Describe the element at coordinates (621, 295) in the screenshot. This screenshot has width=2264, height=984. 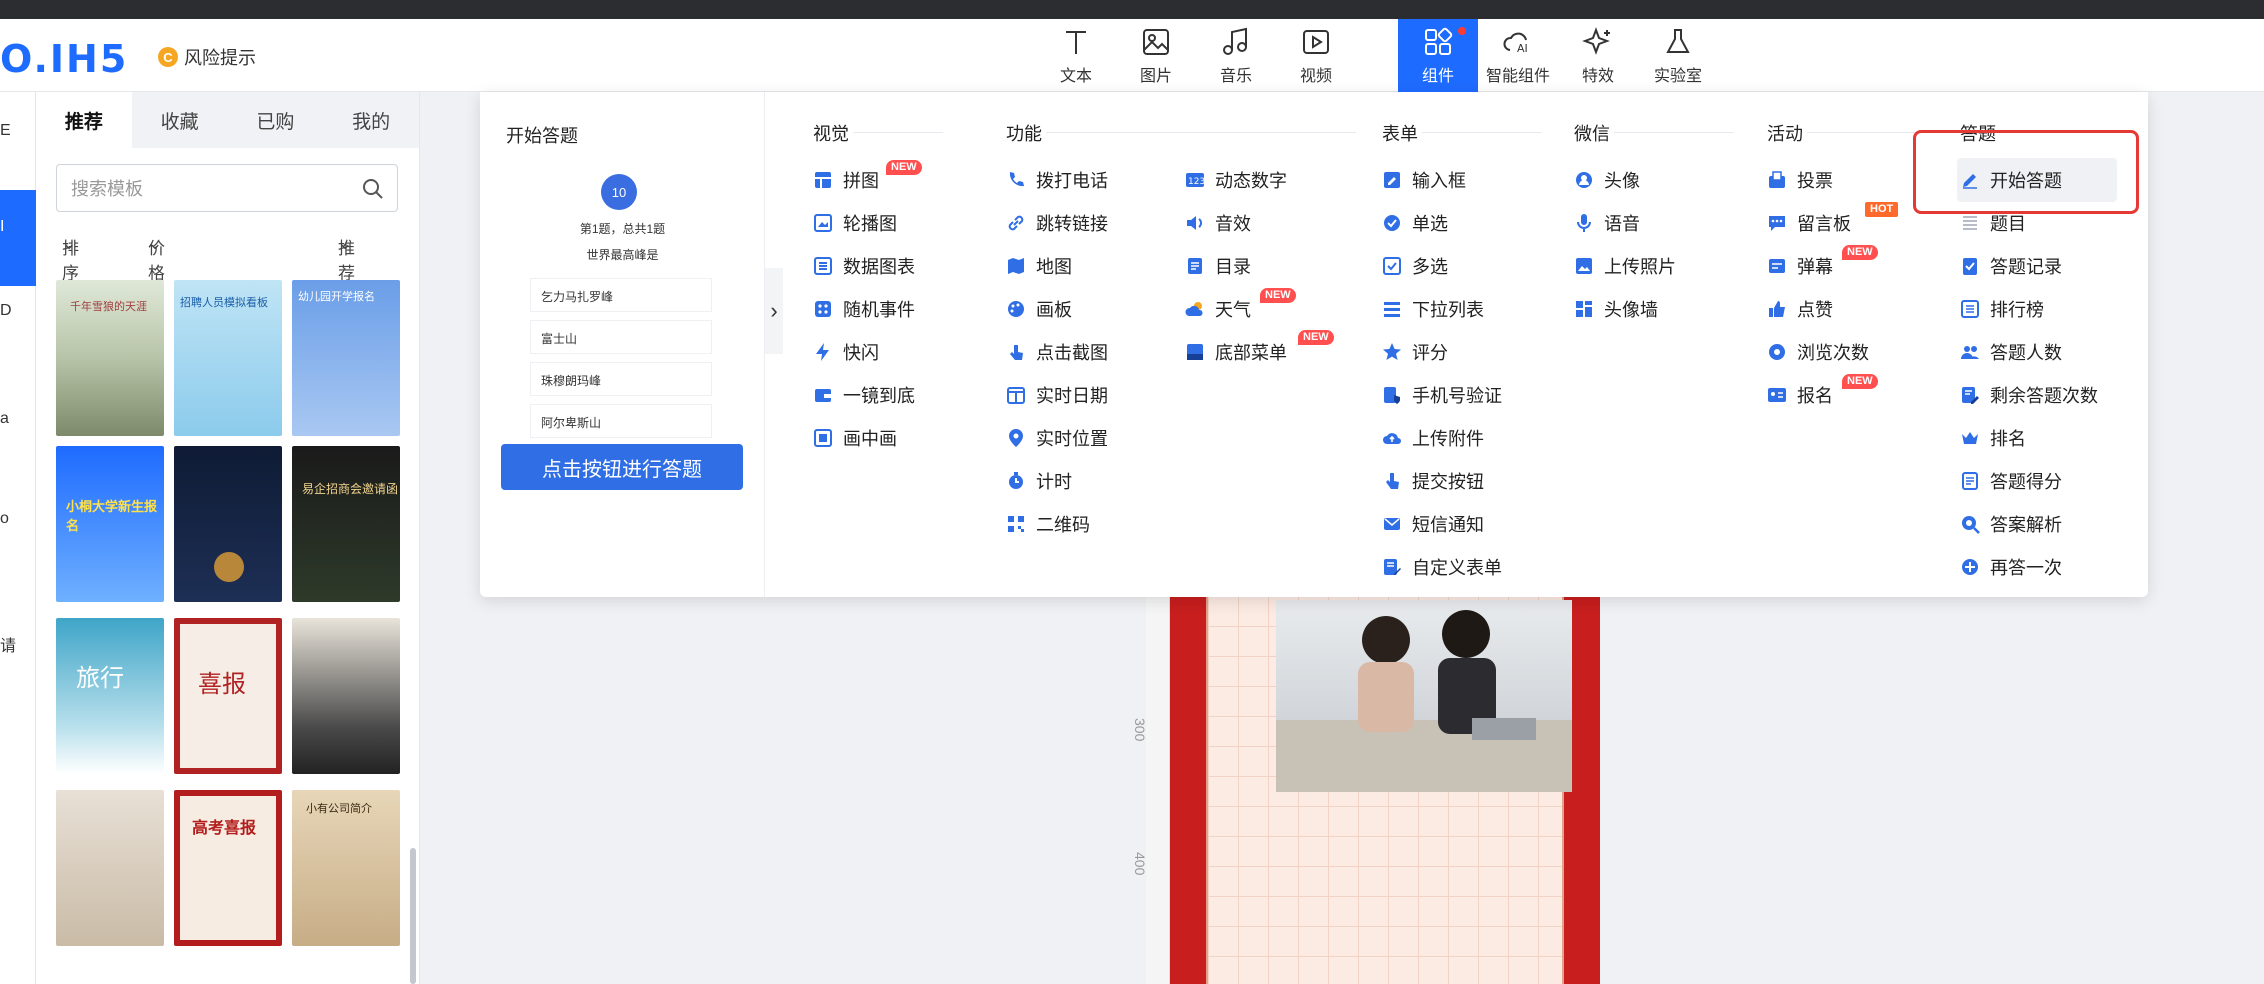
I see `answer-option: 乞力马扎罗峰` at that location.